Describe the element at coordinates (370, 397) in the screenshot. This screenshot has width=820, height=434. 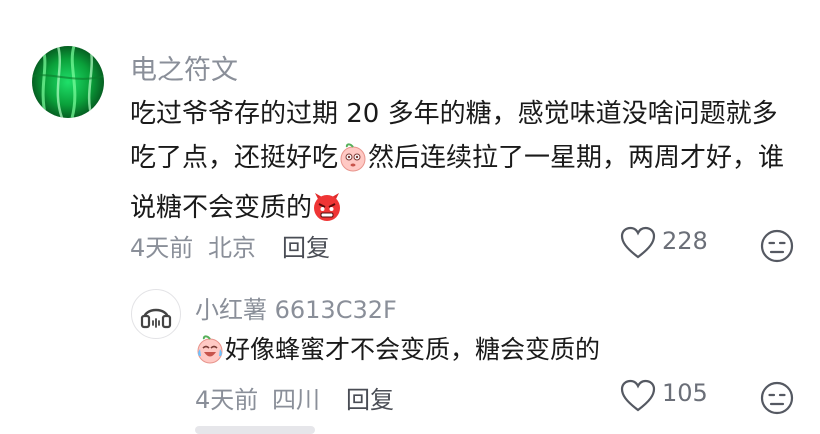
I see `reply-reply-button: 回复` at that location.